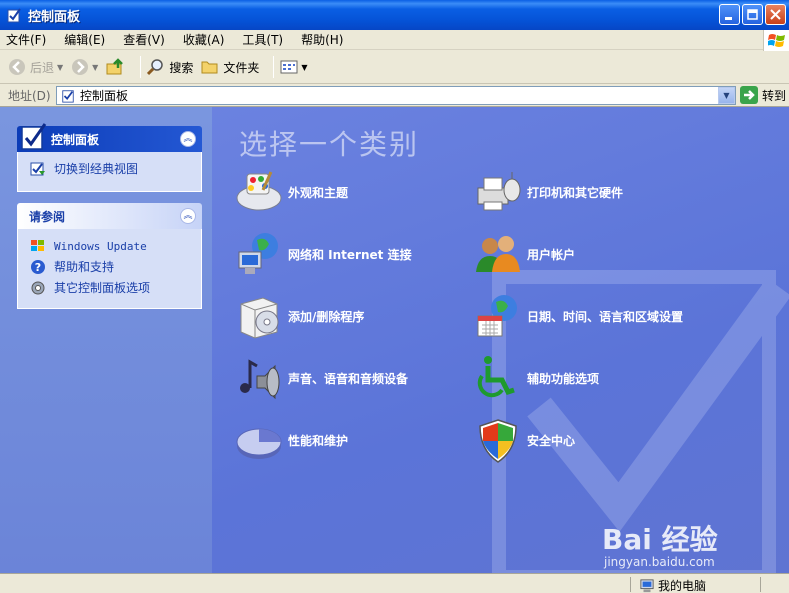 The height and width of the screenshot is (593, 789). I want to click on users-icon, so click(498, 254).